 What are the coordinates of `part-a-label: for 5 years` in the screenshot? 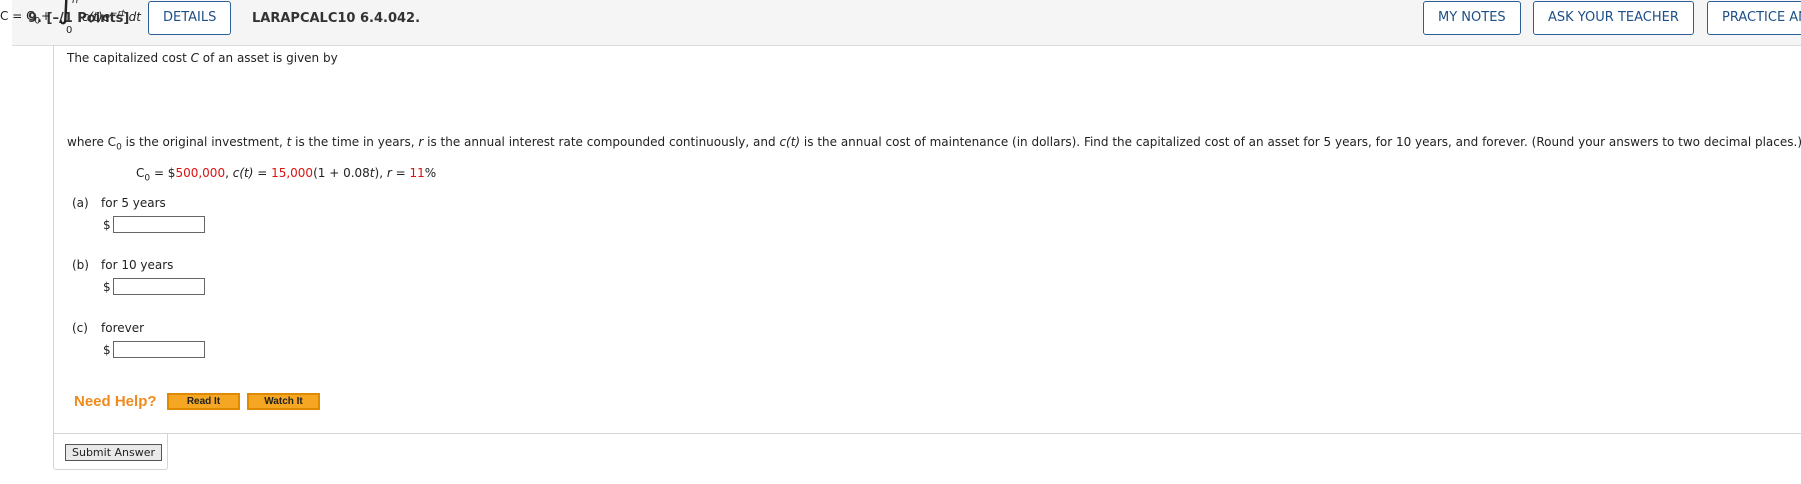 It's located at (133, 203).